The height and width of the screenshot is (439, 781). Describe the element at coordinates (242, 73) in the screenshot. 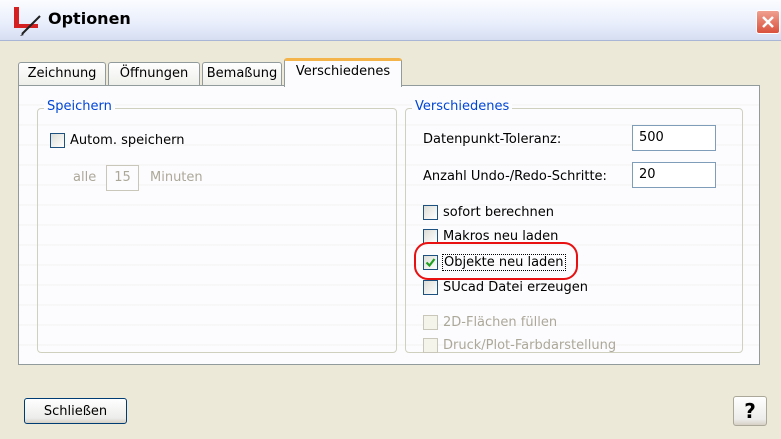

I see `tab-bemassung: Bemaßung` at that location.